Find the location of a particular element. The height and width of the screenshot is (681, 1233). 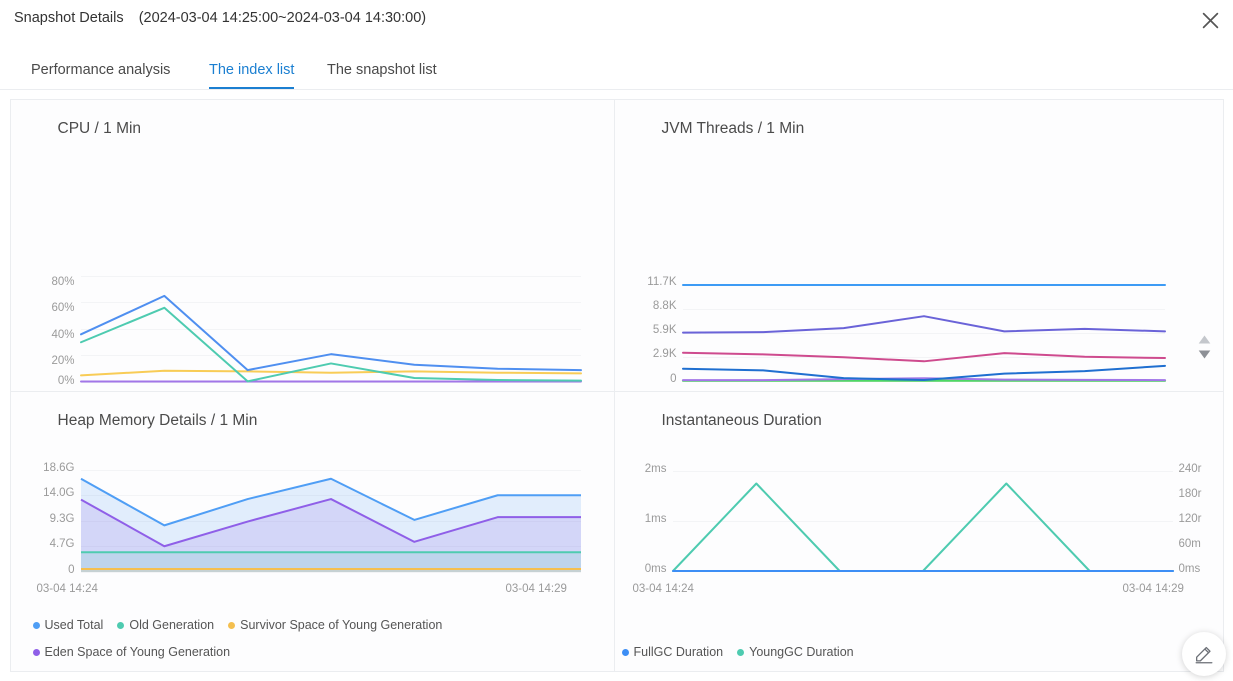

legend-scroll-controls is located at coordinates (1205, 347).